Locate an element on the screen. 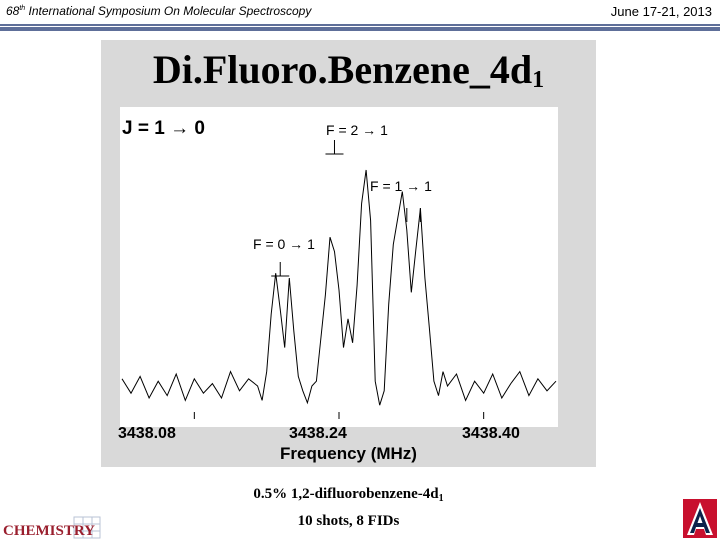 This screenshot has height=540, width=720. caption-subscript: 1 is located at coordinates (441, 498).